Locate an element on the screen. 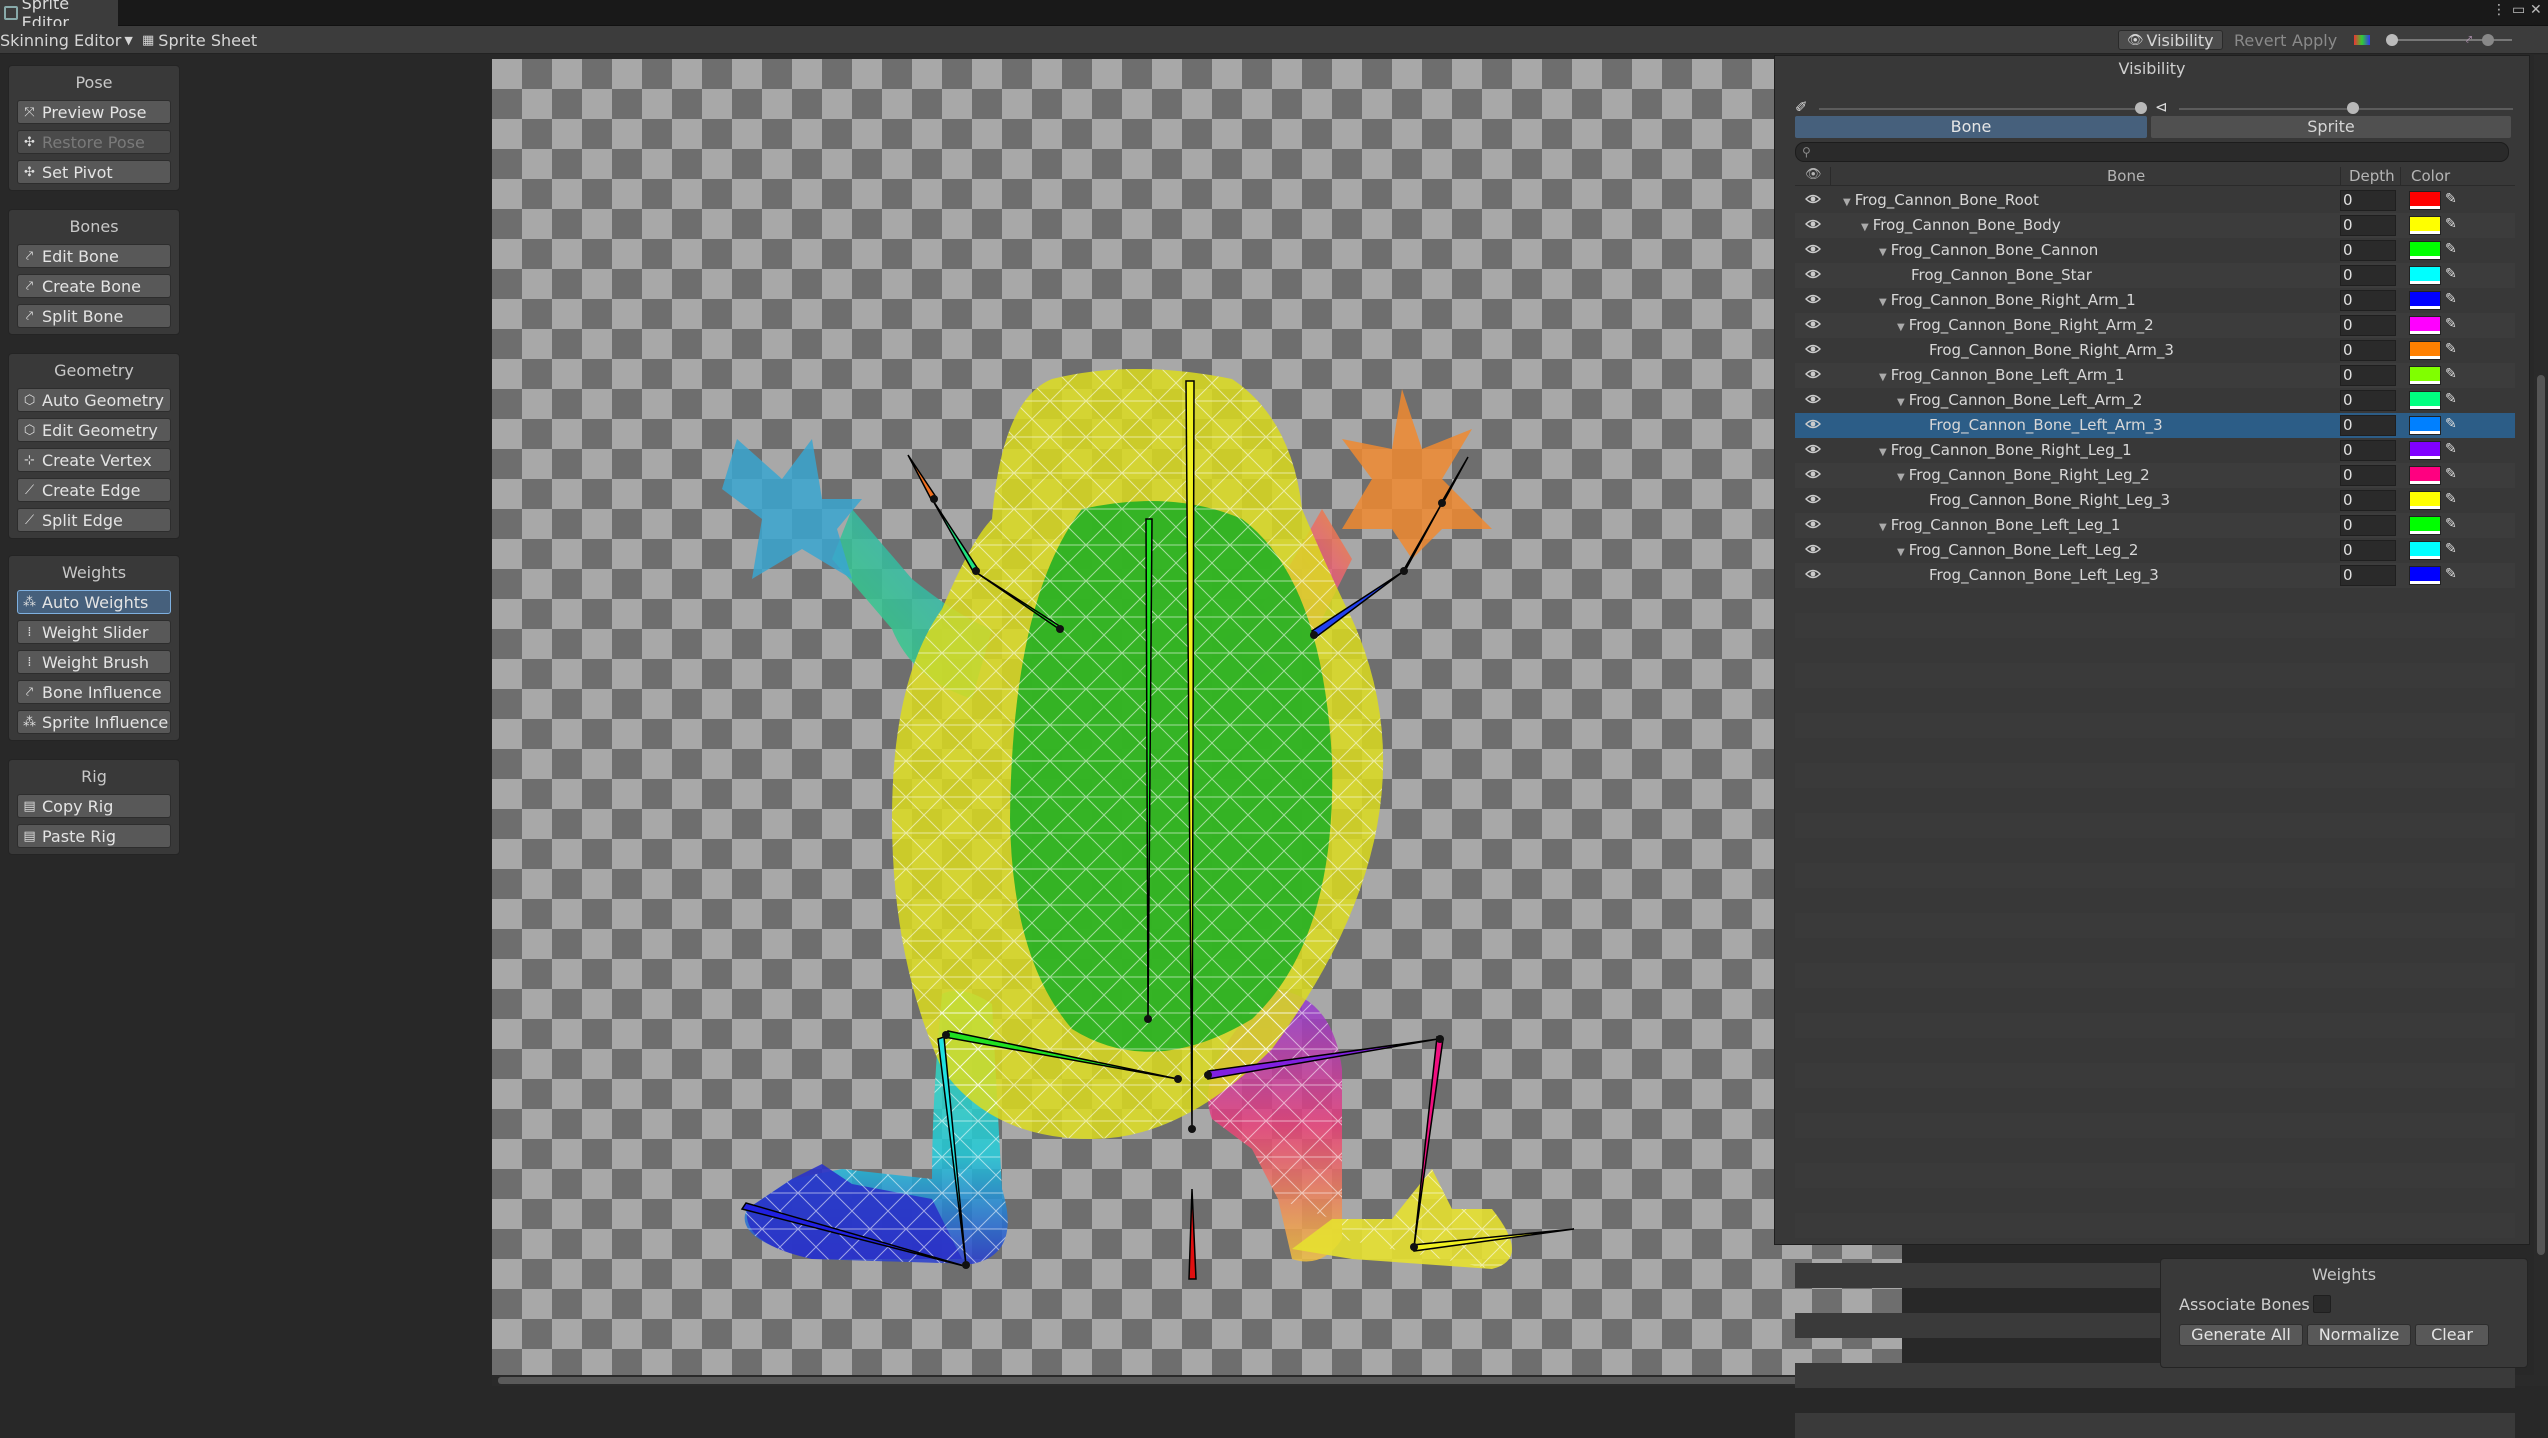  bone-opacity-knob is located at coordinates (2141, 108).